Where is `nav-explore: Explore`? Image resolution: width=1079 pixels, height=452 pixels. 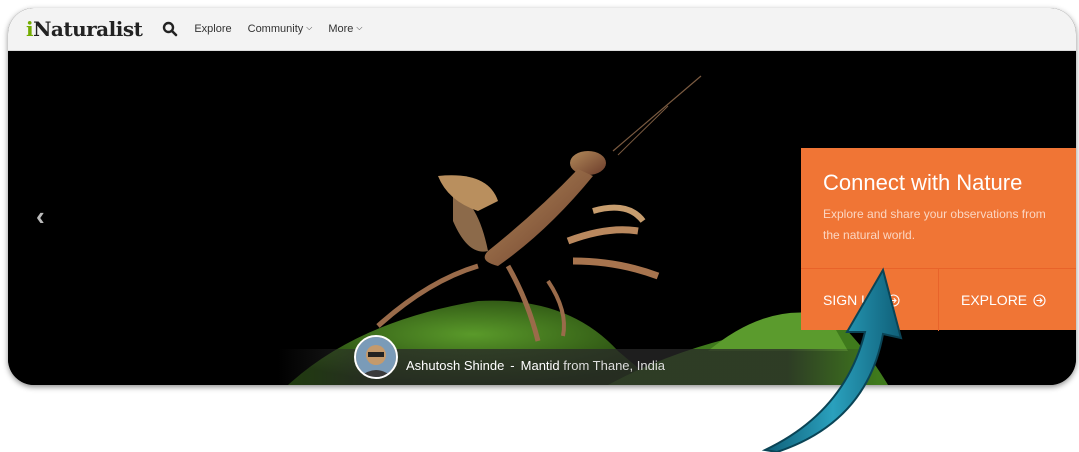 nav-explore: Explore is located at coordinates (212, 29).